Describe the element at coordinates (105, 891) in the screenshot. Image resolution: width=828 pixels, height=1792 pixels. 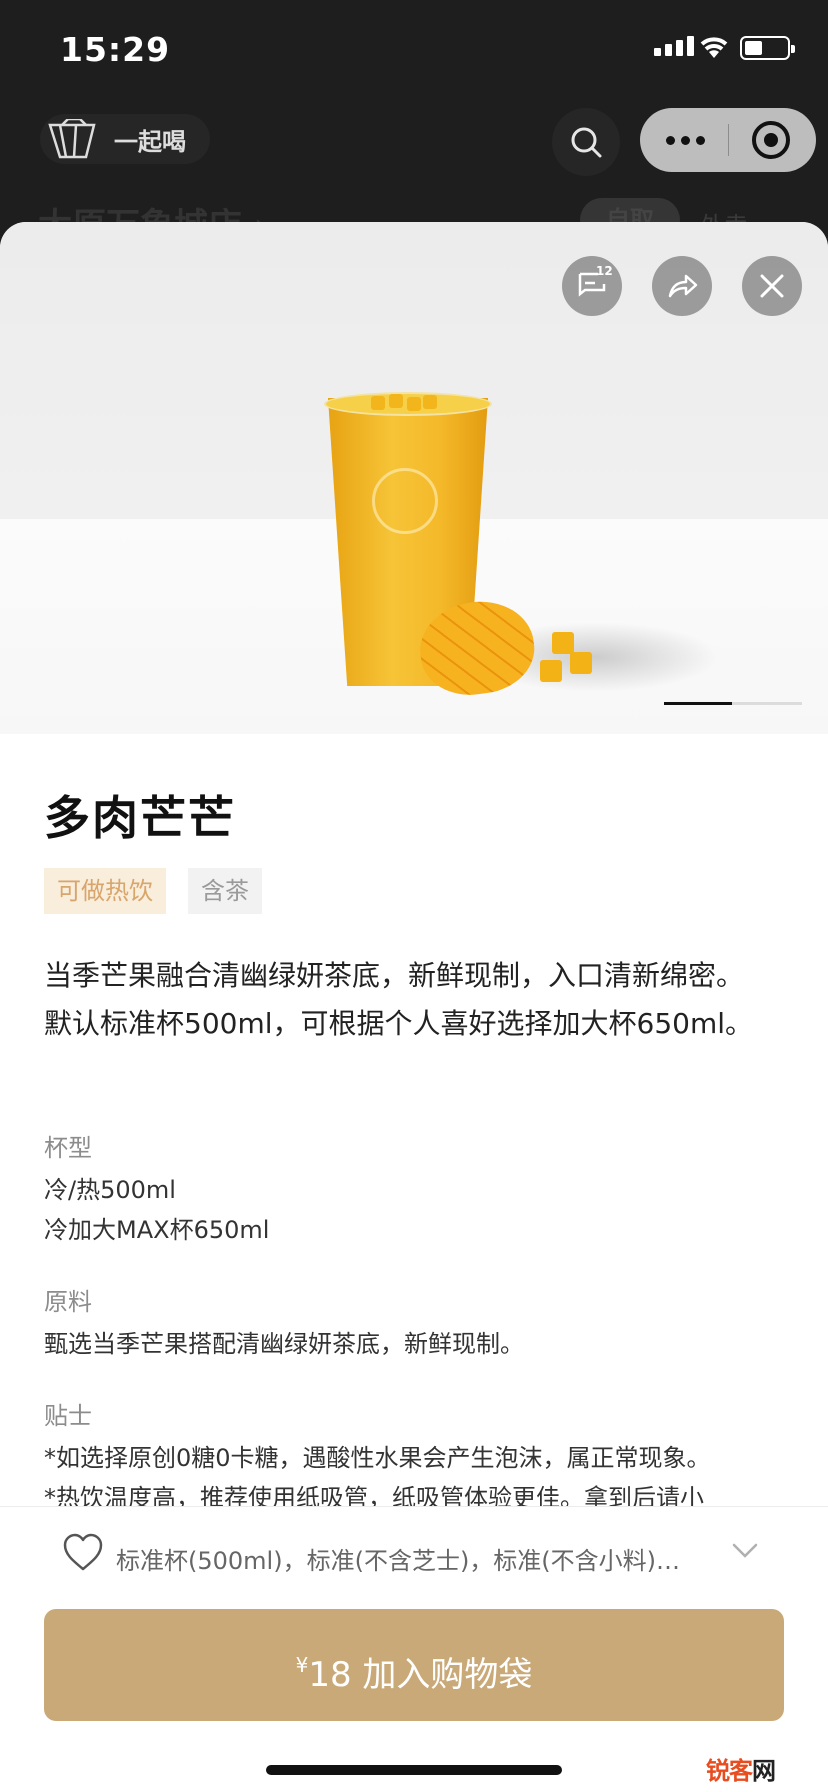
I see `tag-hot-drink: 可做热饮` at that location.